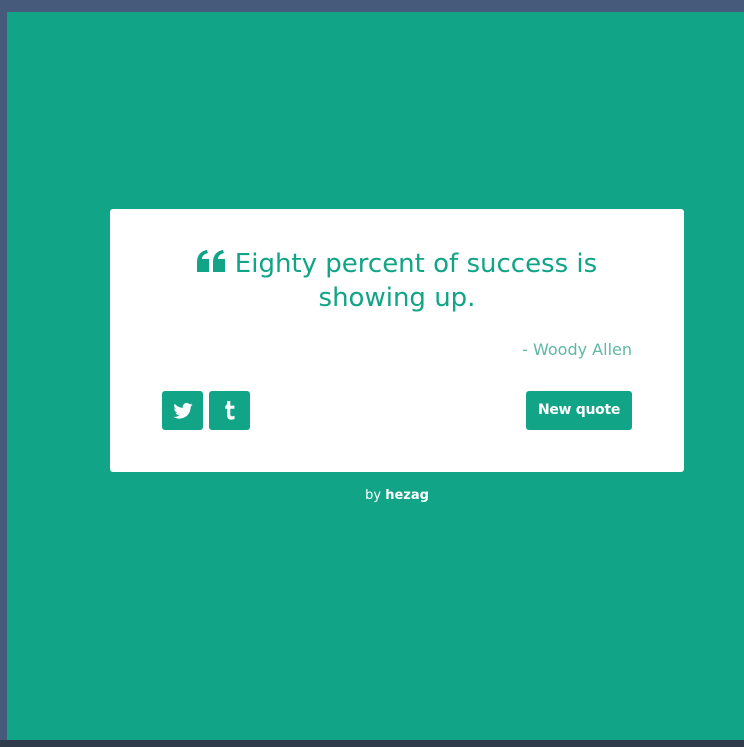 This screenshot has width=744, height=747. Describe the element at coordinates (372, 743) in the screenshot. I see `window-bottom-edge` at that location.